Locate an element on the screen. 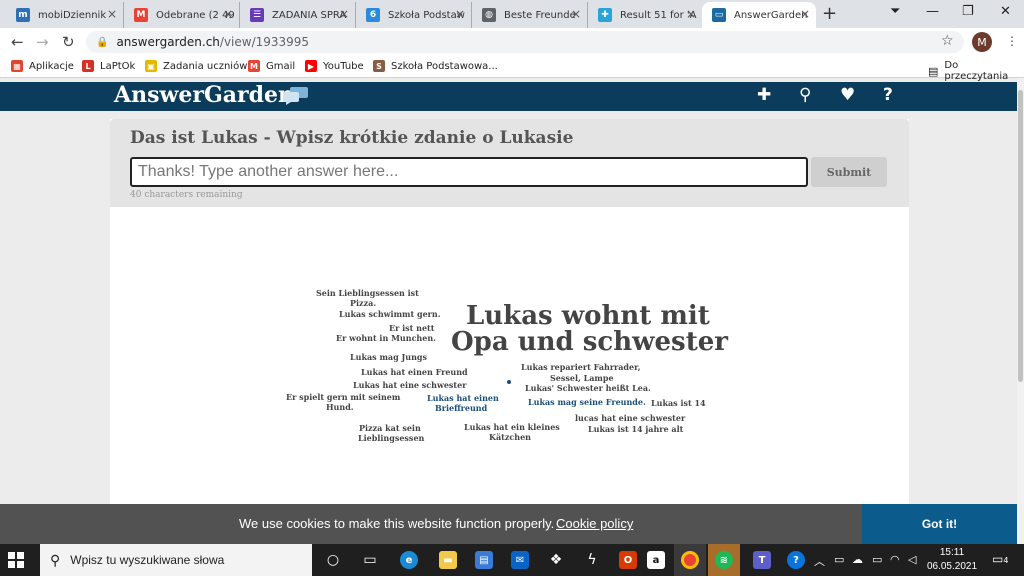  tab-answergarden: ▭ AnswerGarden × is located at coordinates (759, 15).